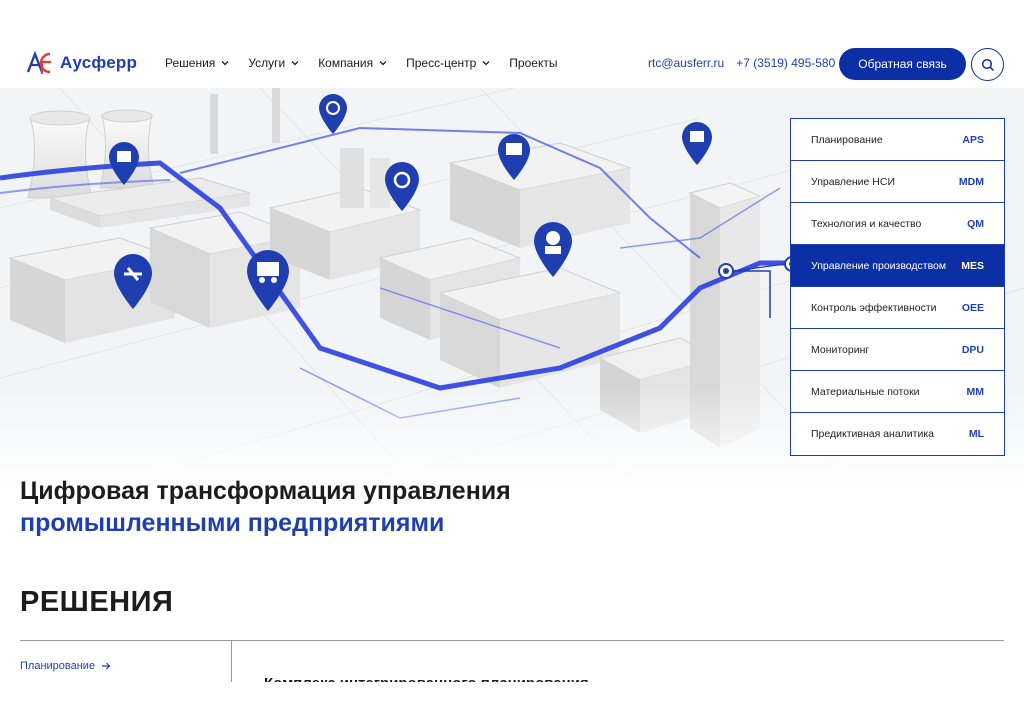  I want to click on solution-label: Материальные потоки, so click(865, 391).